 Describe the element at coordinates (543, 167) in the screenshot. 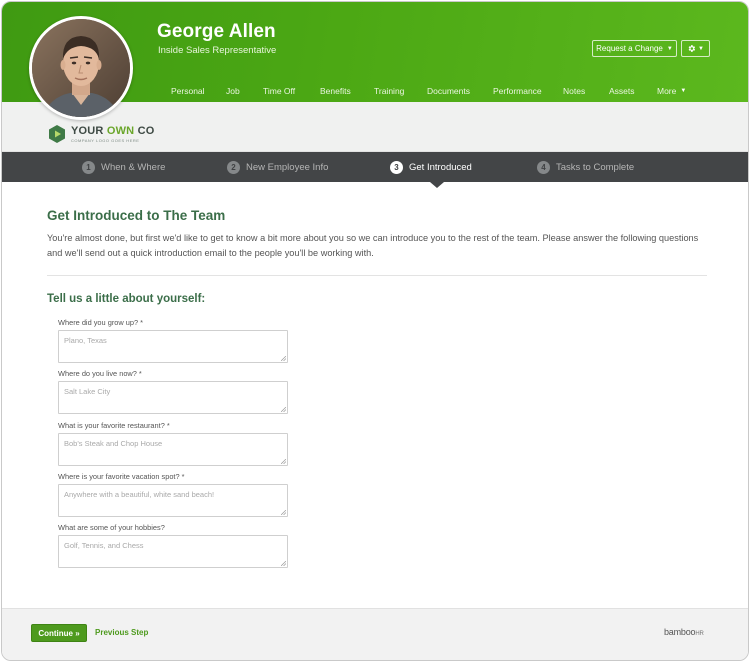

I see `step-number: 4` at that location.